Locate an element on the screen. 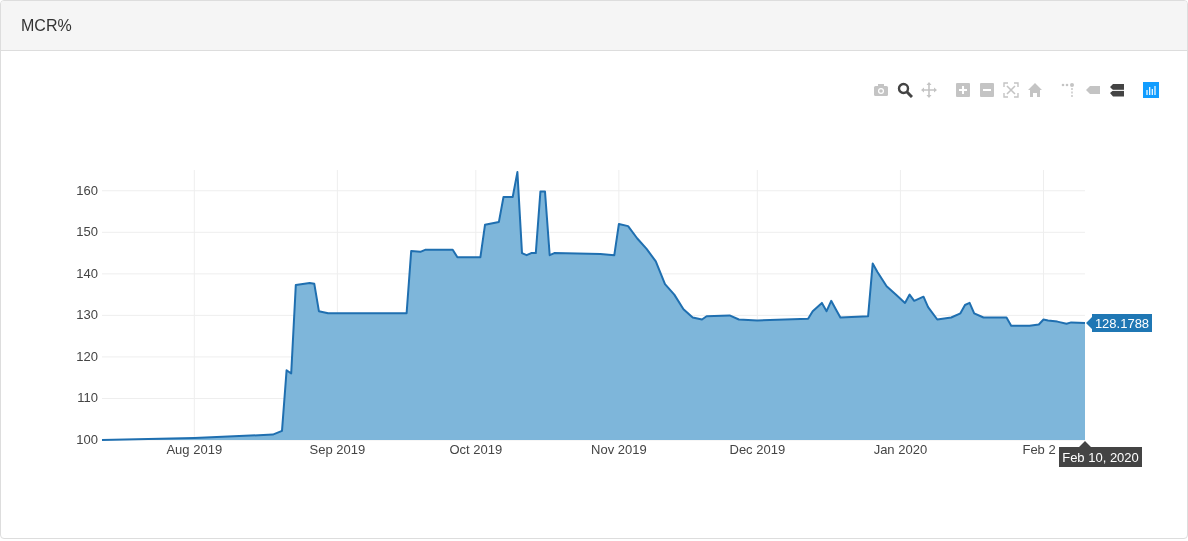  axis-tick-label: 100 is located at coordinates (87, 439).